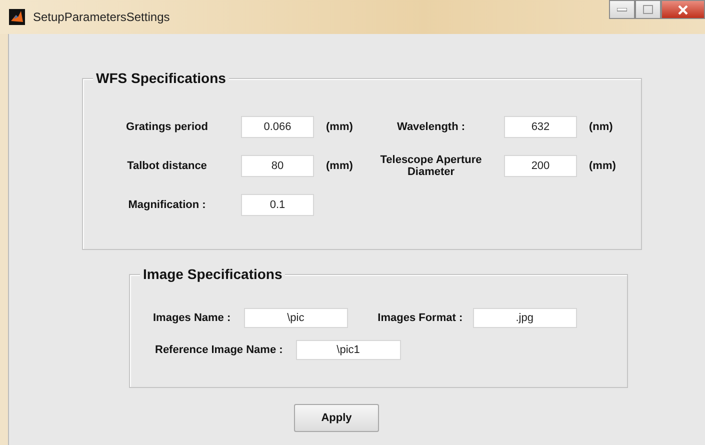 The width and height of the screenshot is (705, 445). I want to click on minimize-button, so click(622, 9).